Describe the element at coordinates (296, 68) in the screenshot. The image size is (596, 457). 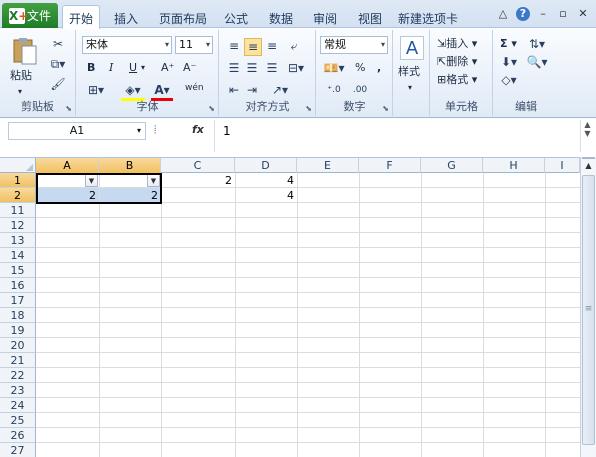
I see `merge-center-icon: ⊟▾` at that location.